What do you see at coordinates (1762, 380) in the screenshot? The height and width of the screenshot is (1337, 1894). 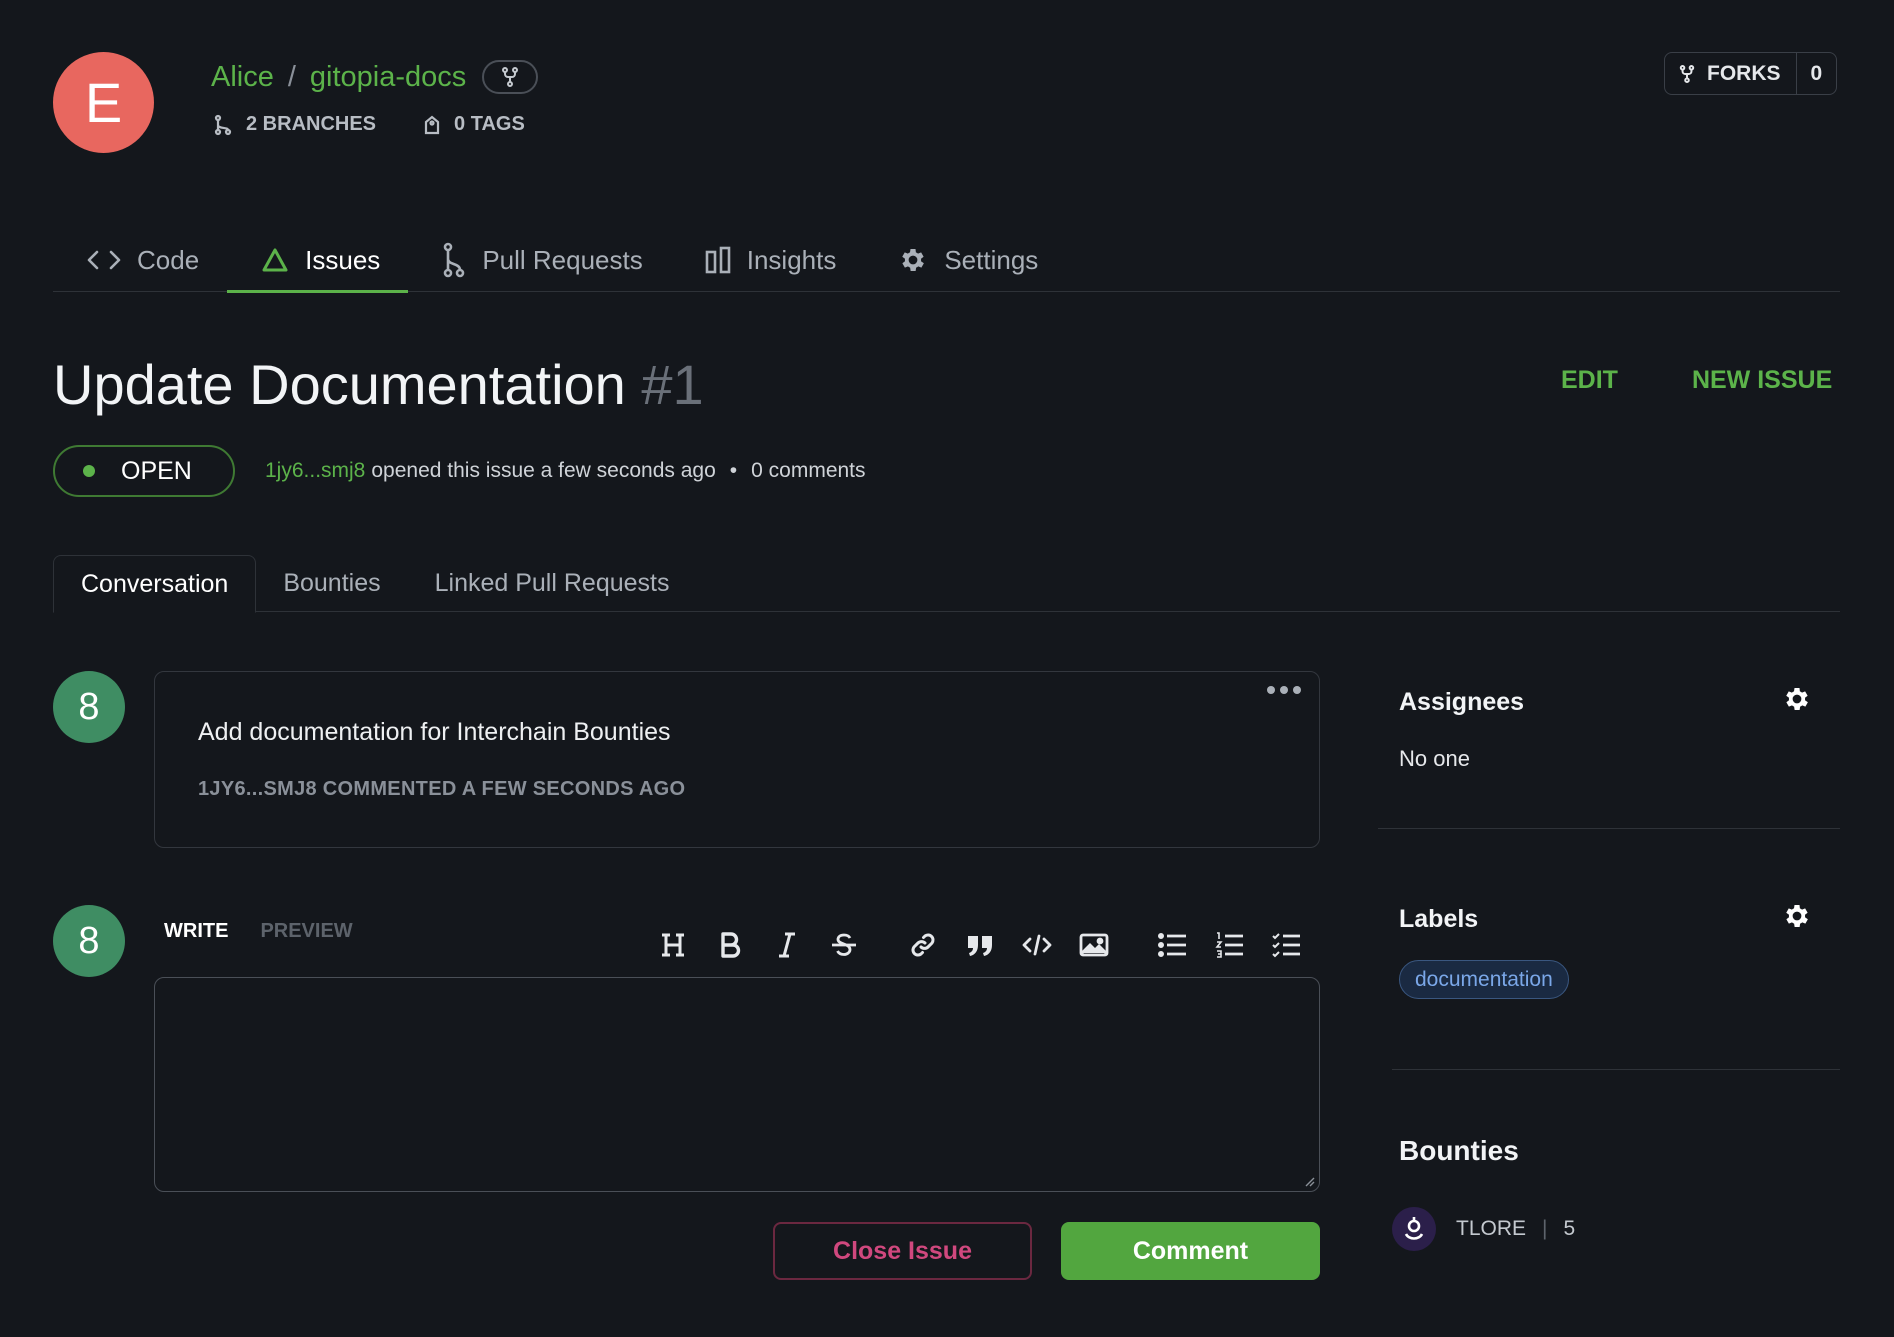 I see `new-issue-button: NEW ISSUE` at bounding box center [1762, 380].